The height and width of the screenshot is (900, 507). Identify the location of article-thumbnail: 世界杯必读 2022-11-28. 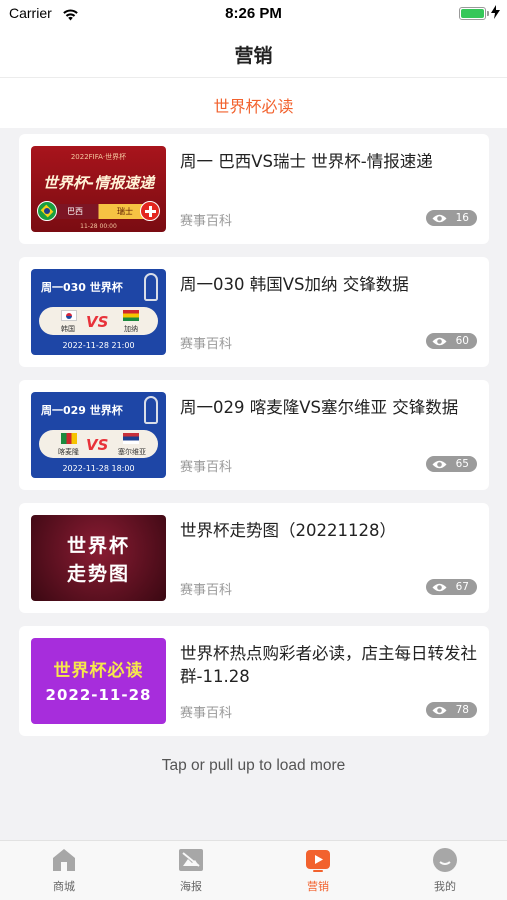
(98, 681).